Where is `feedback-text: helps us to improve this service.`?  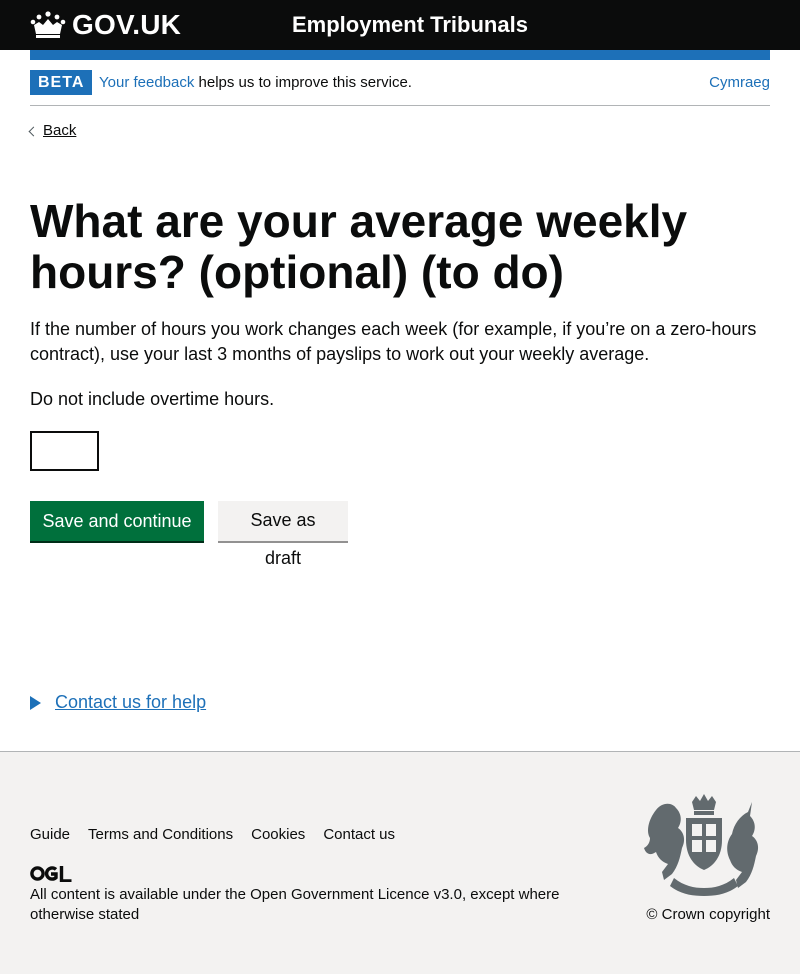 feedback-text: helps us to improve this service. is located at coordinates (303, 82).